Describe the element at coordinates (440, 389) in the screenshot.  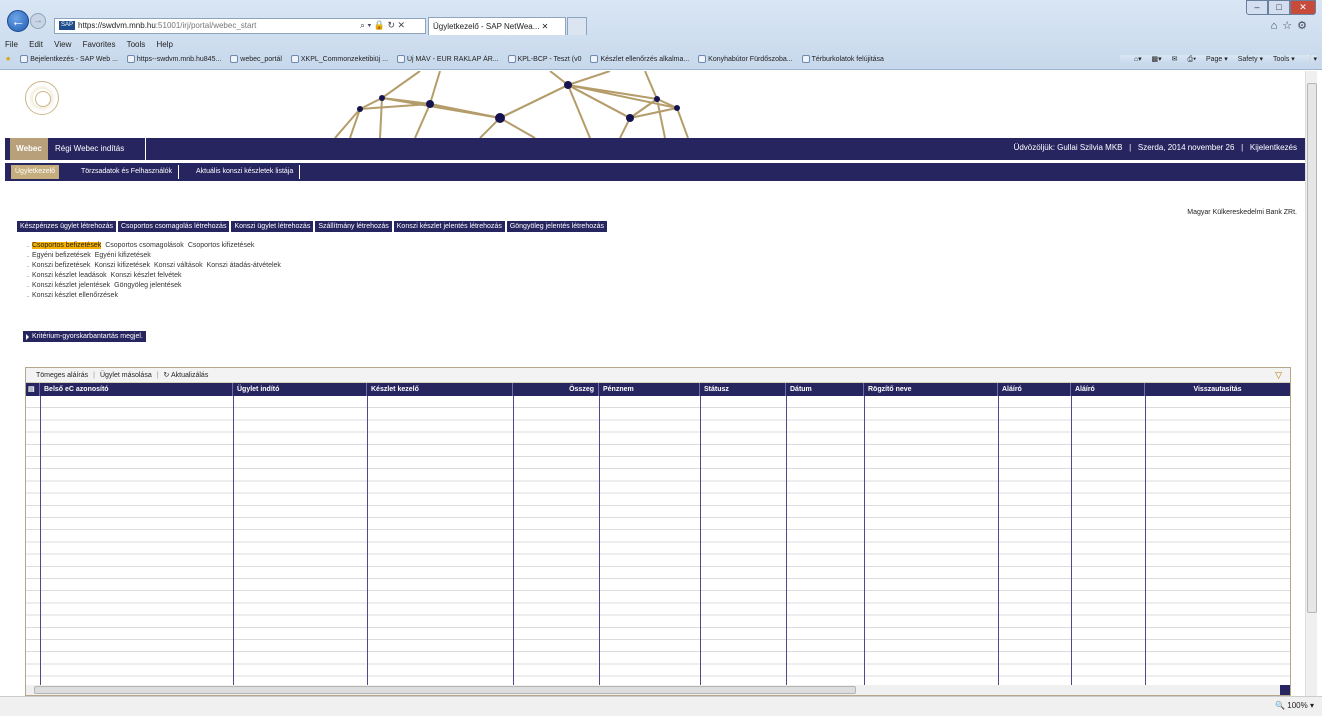
I see `col-keszlet-kezelo: Készlet kezelő` at that location.